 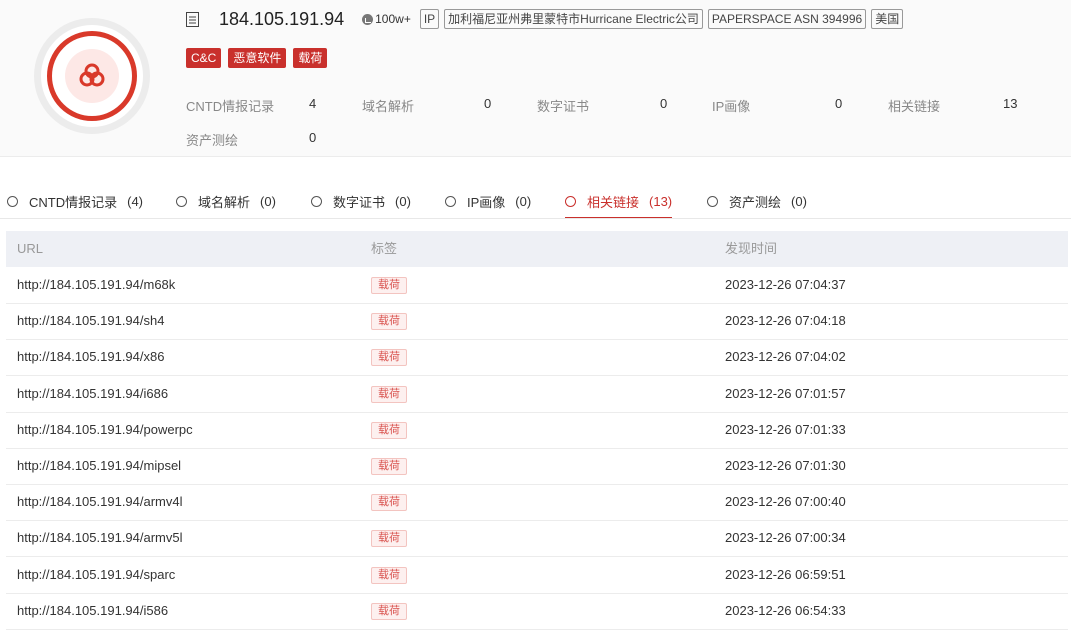 I want to click on tab-count: (4), so click(x=135, y=201).